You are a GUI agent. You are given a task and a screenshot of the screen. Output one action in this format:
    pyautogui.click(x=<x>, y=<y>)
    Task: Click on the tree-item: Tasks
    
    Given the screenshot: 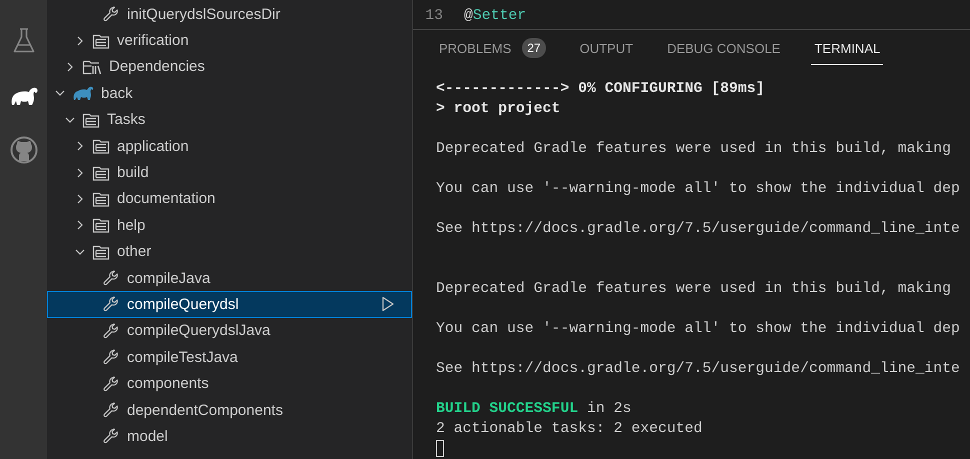 What is the action you would take?
    pyautogui.click(x=229, y=119)
    